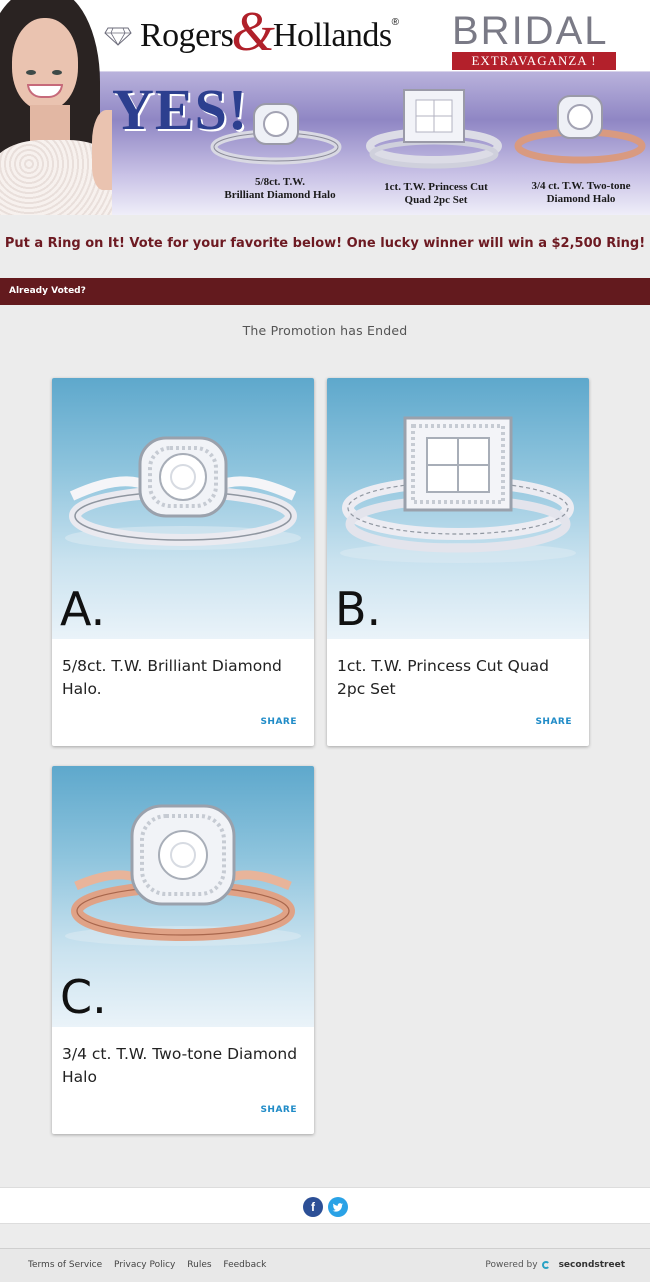 The image size is (650, 1282). I want to click on bridal-word: BRIDAL, so click(530, 31).